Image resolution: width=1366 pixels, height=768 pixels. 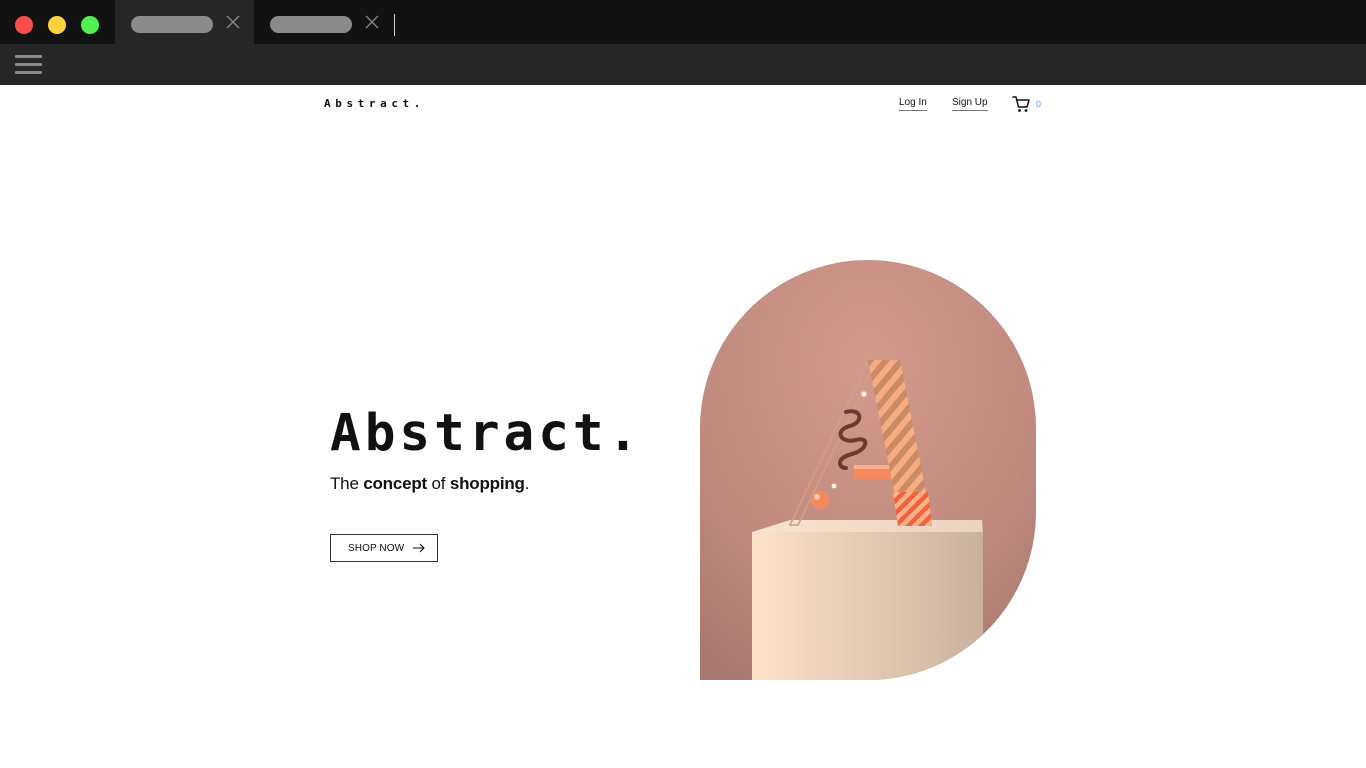 I want to click on browser-toolbar, so click(x=683, y=64).